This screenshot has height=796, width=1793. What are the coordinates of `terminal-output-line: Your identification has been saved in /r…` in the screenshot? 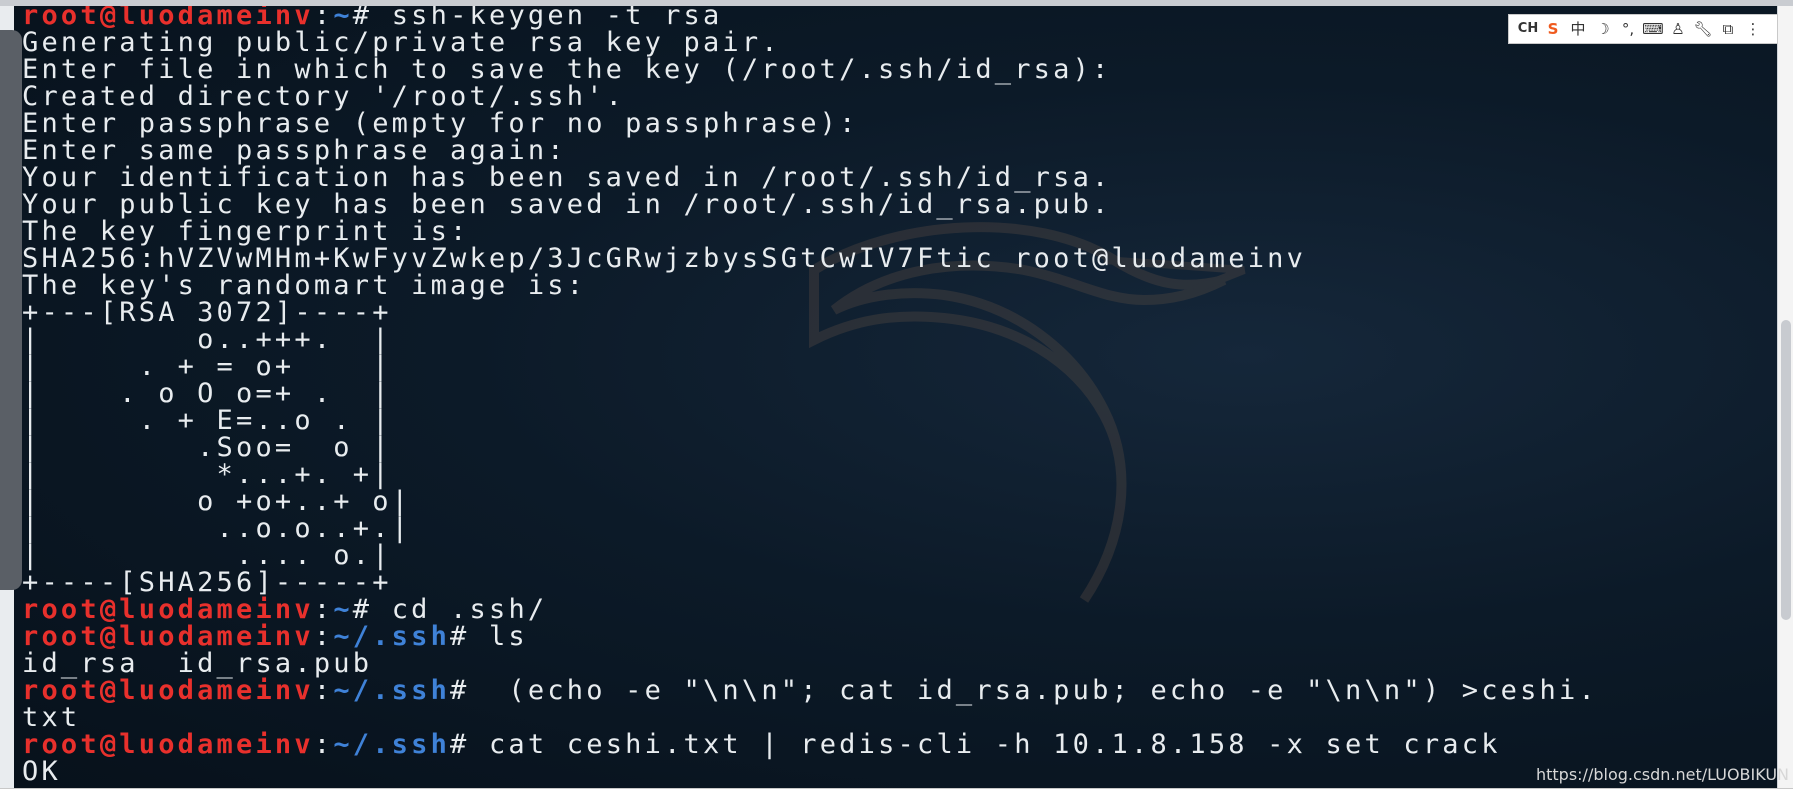 It's located at (810, 177).